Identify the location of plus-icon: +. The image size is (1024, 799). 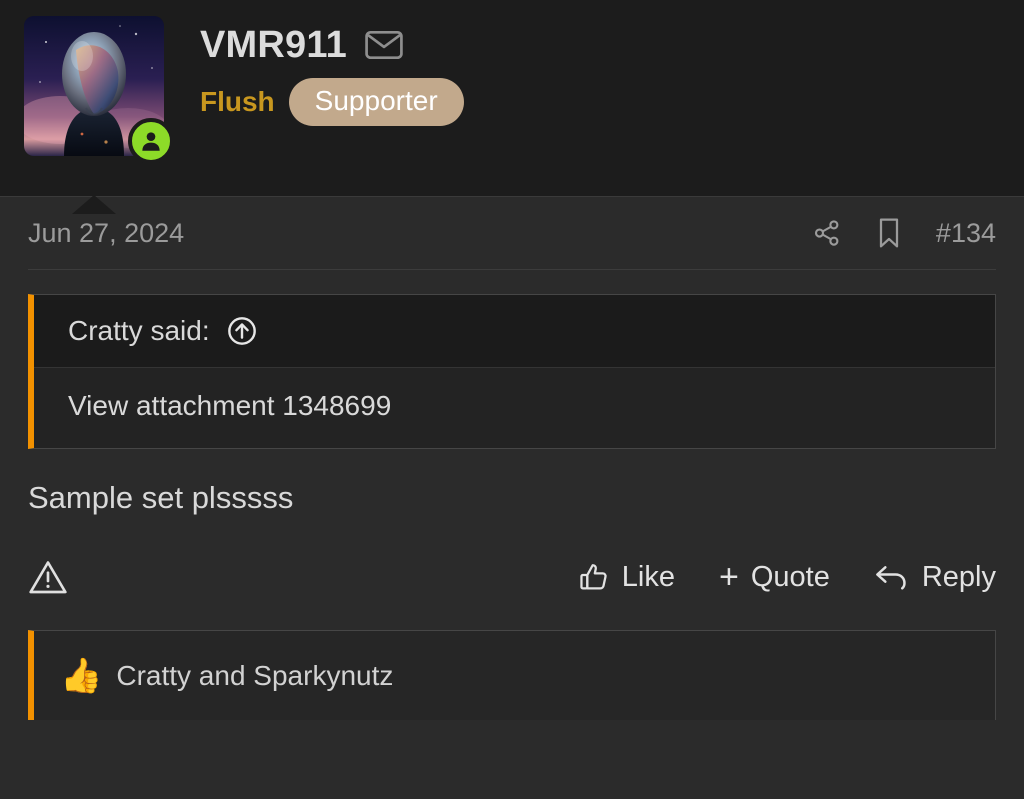
(728, 577).